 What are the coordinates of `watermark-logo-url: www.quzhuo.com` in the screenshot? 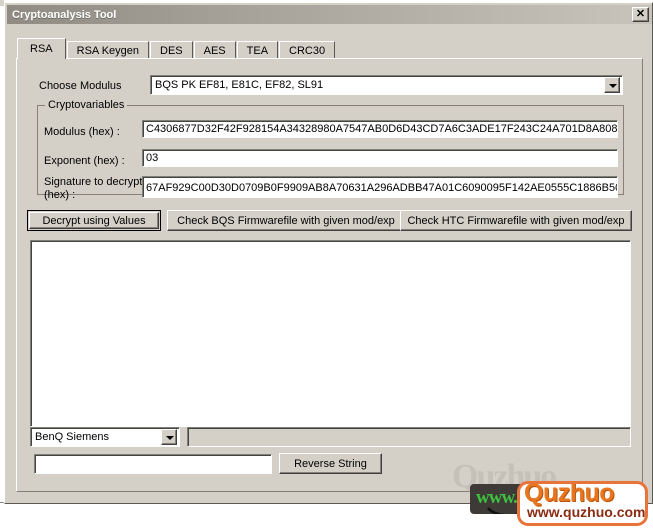 It's located at (586, 512).